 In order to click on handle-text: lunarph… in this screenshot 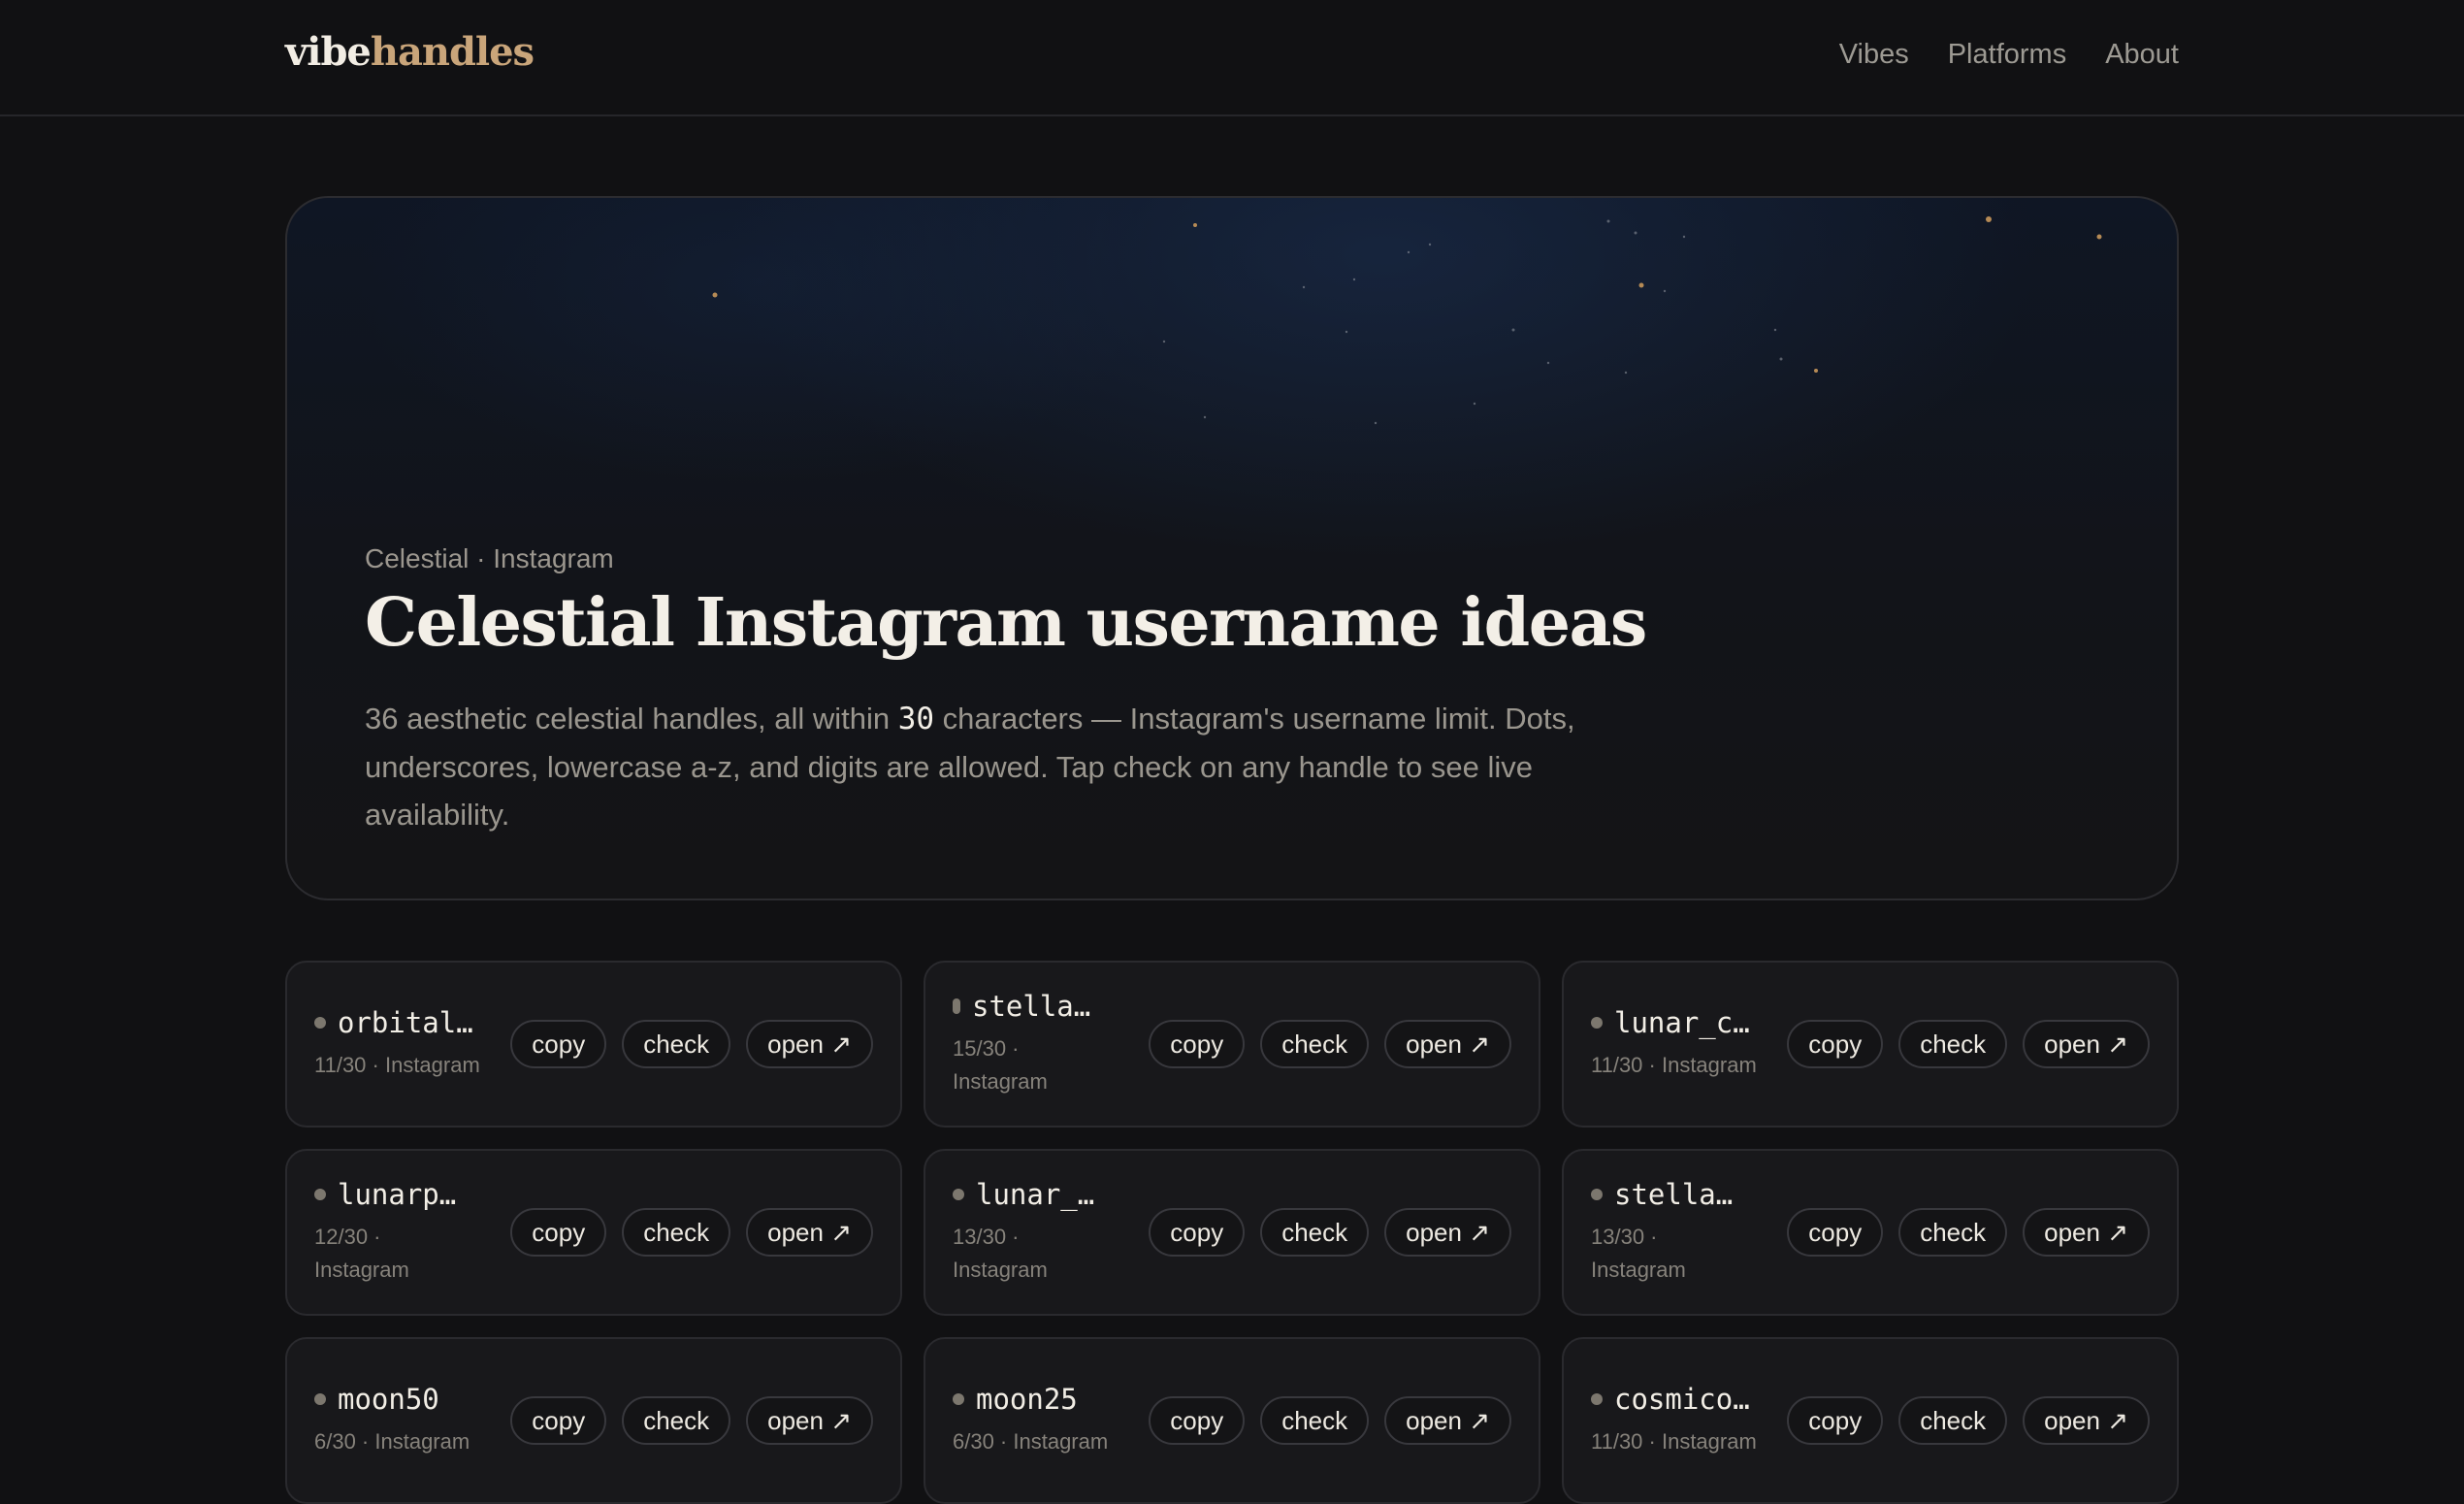, I will do `click(399, 1194)`.